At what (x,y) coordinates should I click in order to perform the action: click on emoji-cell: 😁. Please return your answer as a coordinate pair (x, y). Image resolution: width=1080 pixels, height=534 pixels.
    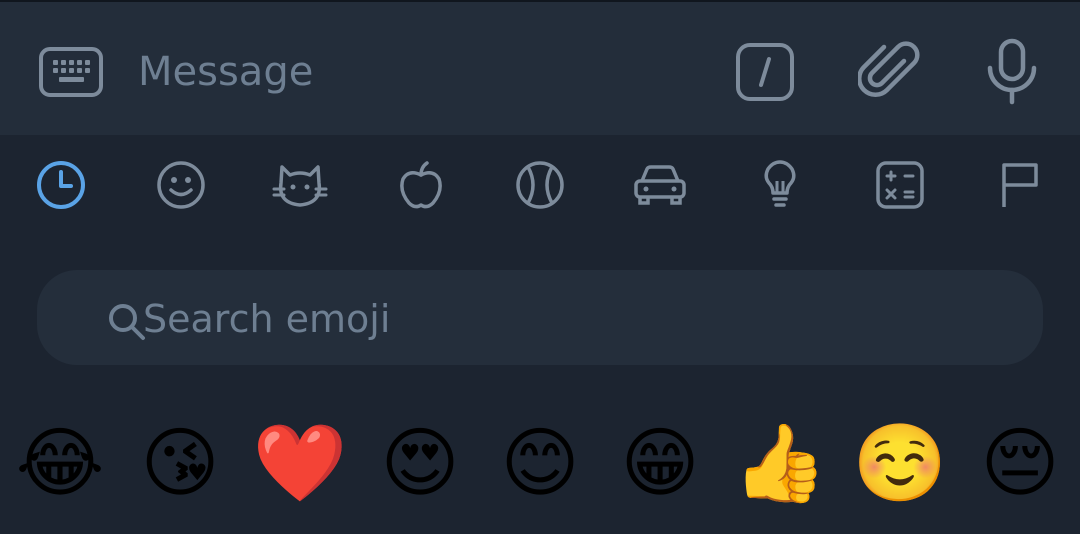
    Looking at the image, I should click on (660, 463).